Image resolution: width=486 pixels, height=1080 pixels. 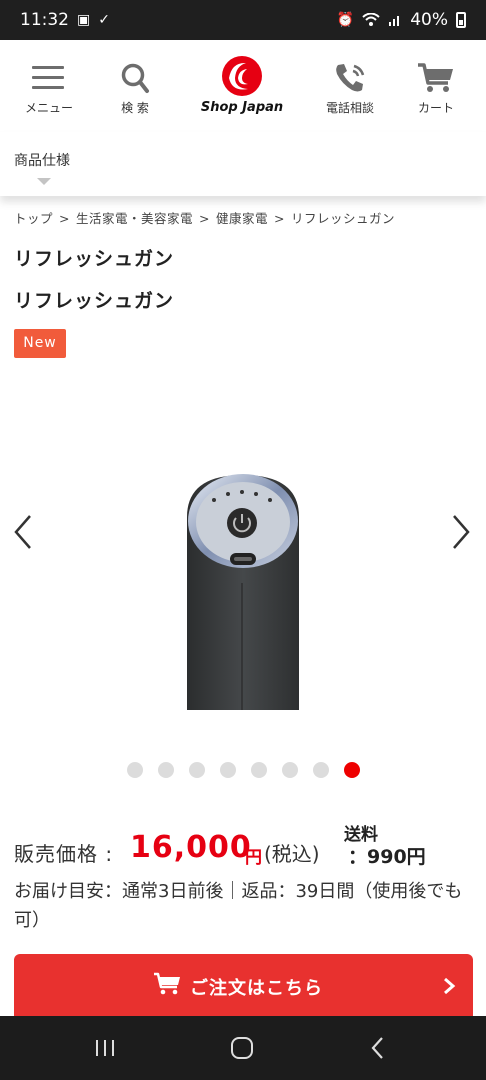 What do you see at coordinates (242, 76) in the screenshot?
I see `logo-mark-icon` at bounding box center [242, 76].